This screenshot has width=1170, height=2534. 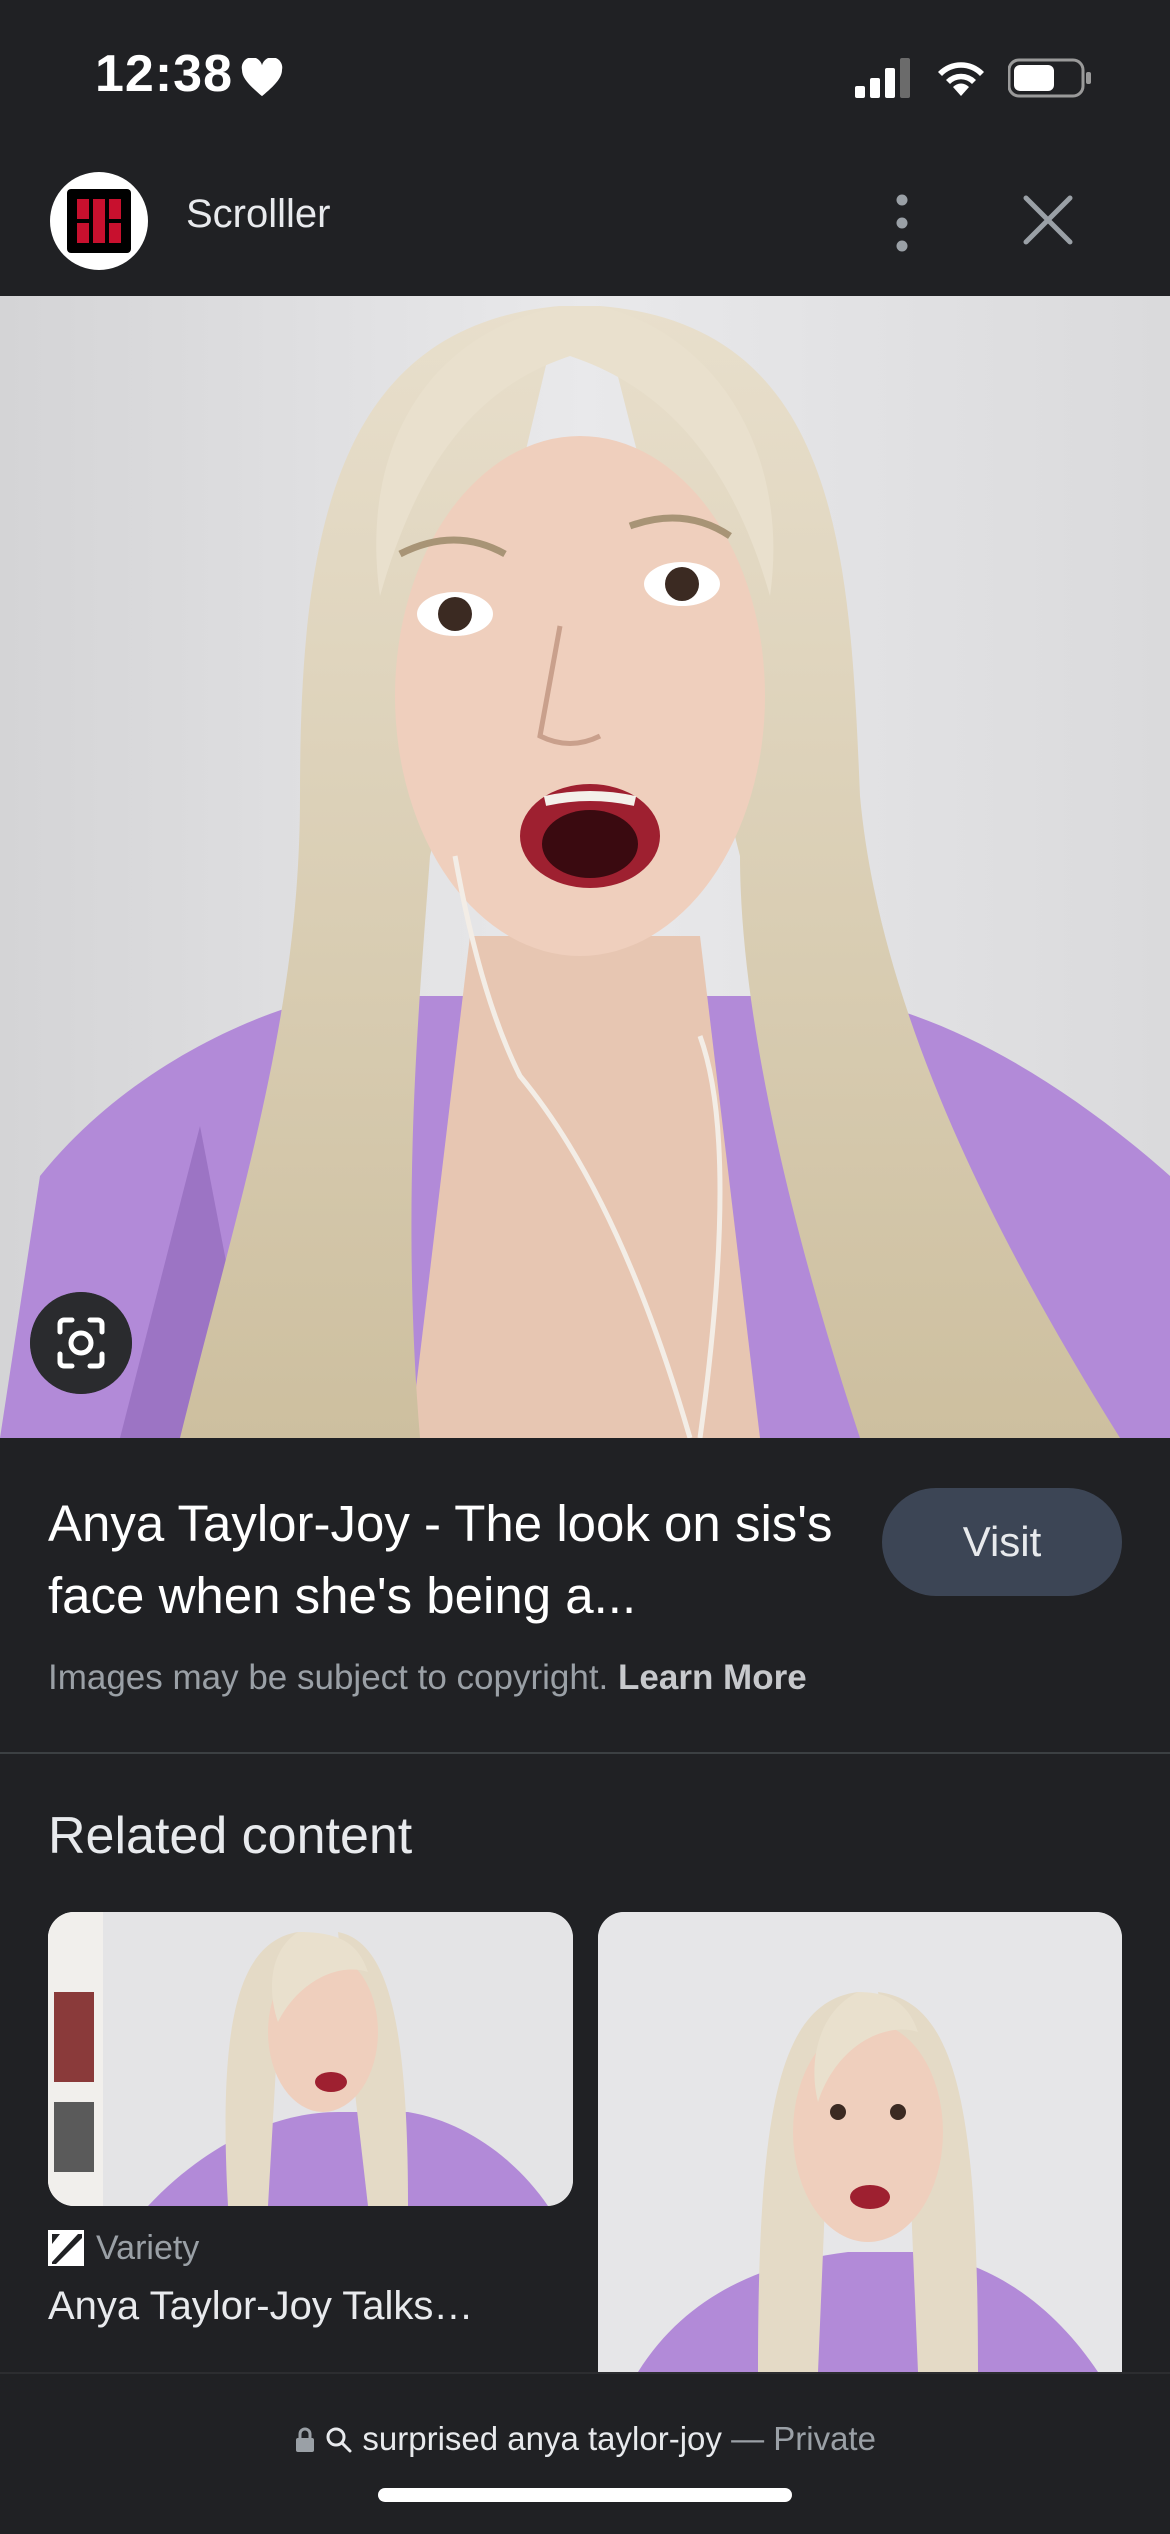 I want to click on related-card-1-source: Variety, so click(x=123, y=2248).